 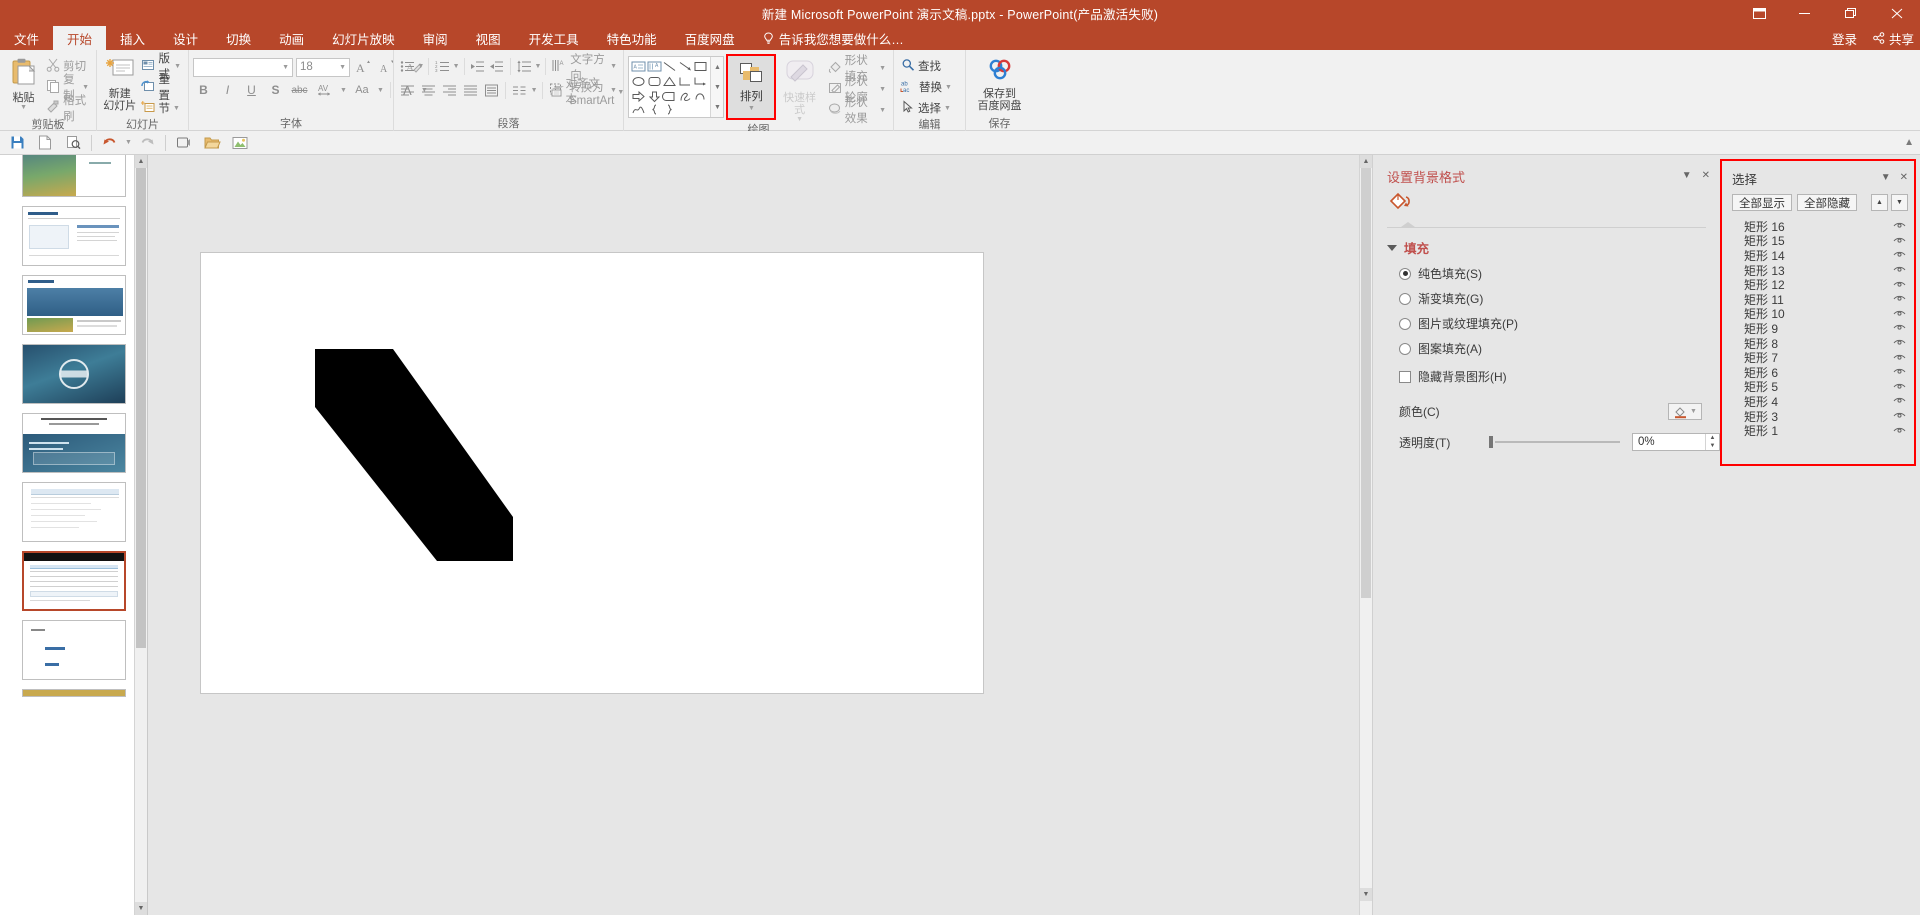 I want to click on list-item, so click(x=73, y=305).